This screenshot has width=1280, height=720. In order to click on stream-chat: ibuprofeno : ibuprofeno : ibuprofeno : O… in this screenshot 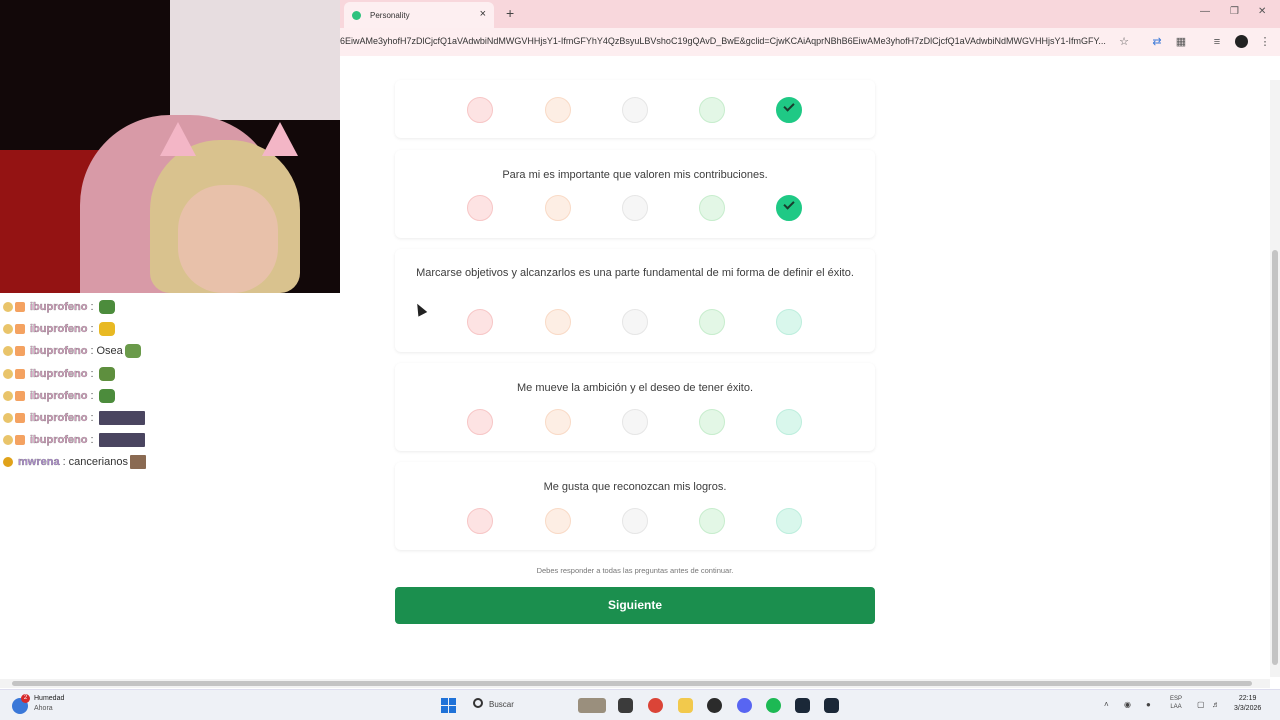, I will do `click(170, 385)`.